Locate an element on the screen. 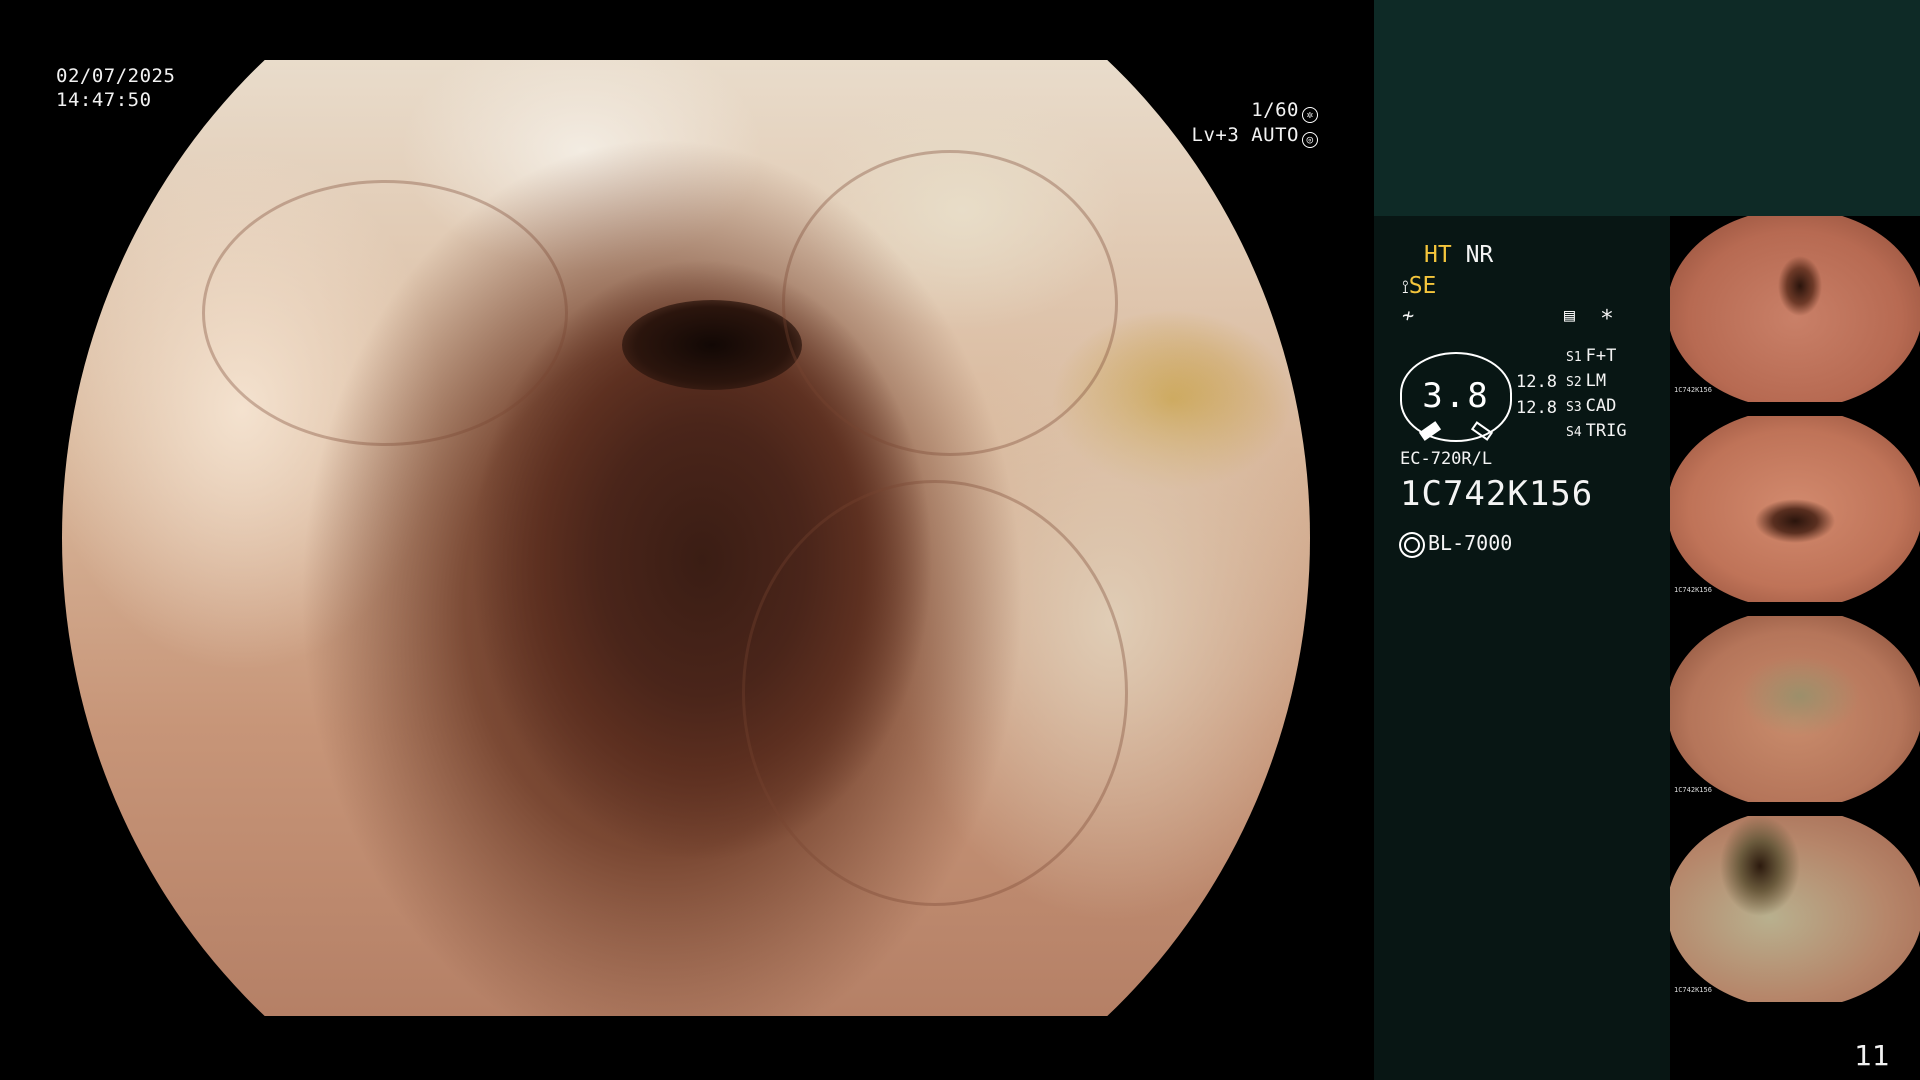 This screenshot has height=1080, width=1920. structure-icon: ⟟ is located at coordinates (1405, 287).